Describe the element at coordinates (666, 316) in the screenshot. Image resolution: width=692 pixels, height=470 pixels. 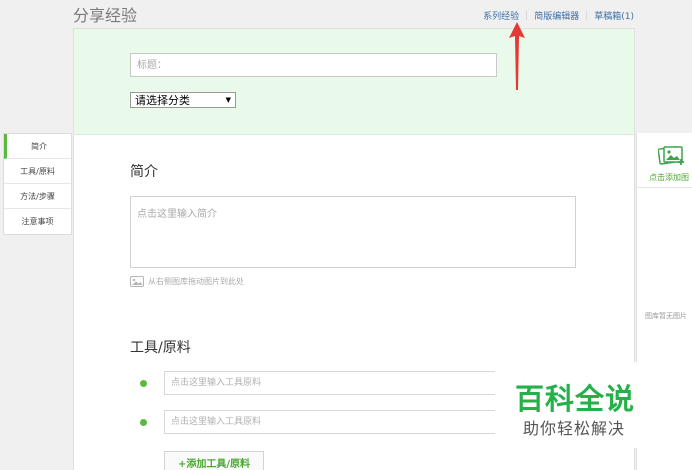
I see `gallery-empty-text: 图库暂无图片` at that location.